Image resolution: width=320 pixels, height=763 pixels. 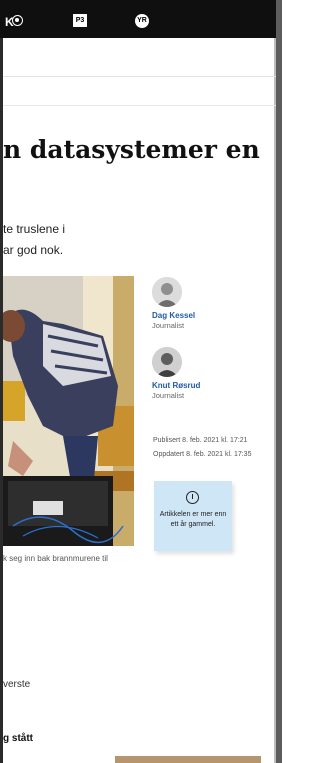 I want to click on article-lead: te truslene i ar god nok., so click(x=138, y=240).